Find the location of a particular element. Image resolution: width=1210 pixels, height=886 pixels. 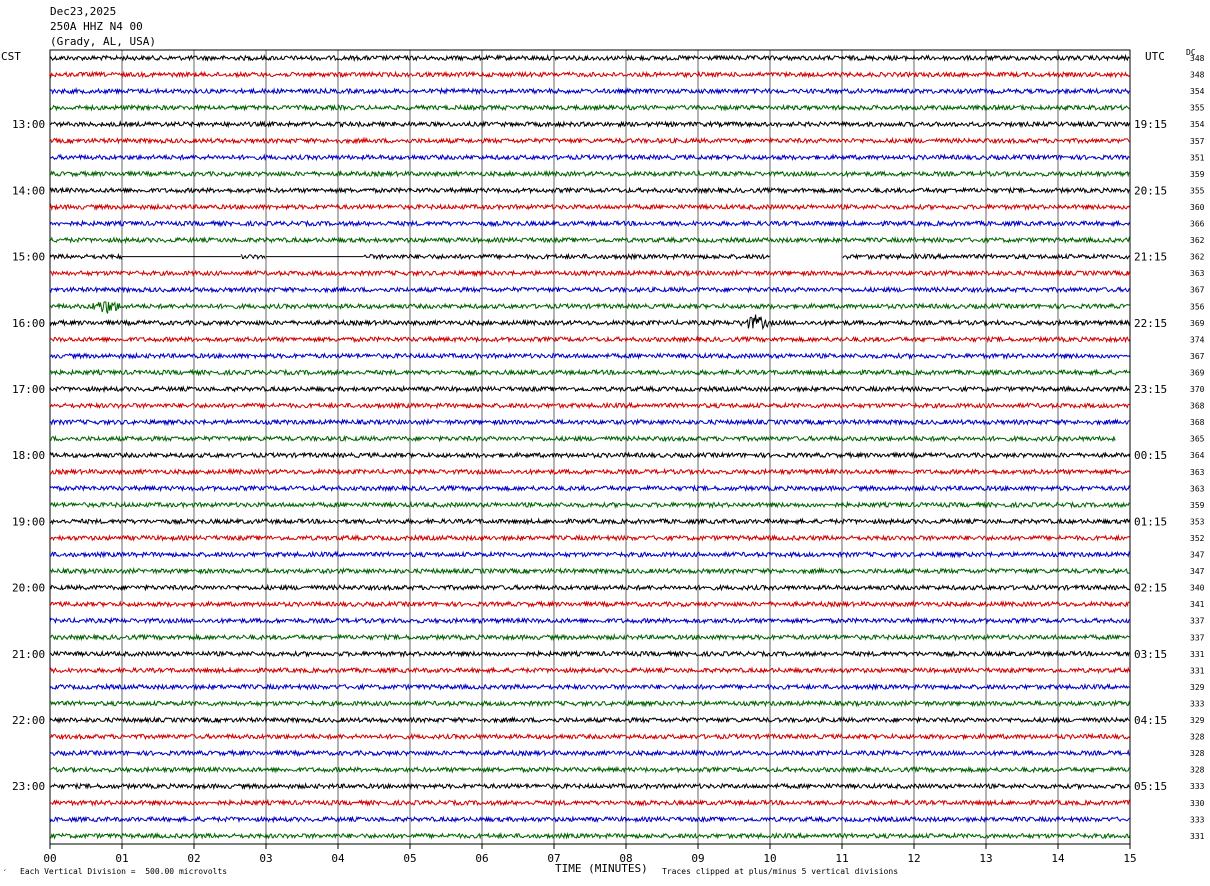

dc-offset-label: 365 is located at coordinates (1197, 439).